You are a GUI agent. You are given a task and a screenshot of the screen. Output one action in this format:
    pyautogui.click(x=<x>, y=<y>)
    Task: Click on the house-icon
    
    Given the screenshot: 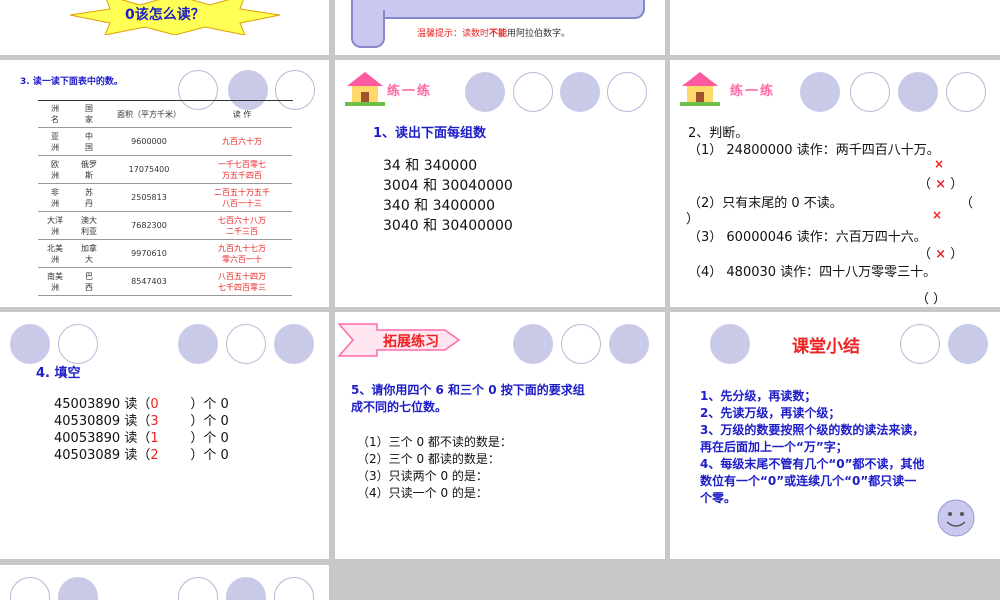 What is the action you would take?
    pyautogui.click(x=700, y=89)
    